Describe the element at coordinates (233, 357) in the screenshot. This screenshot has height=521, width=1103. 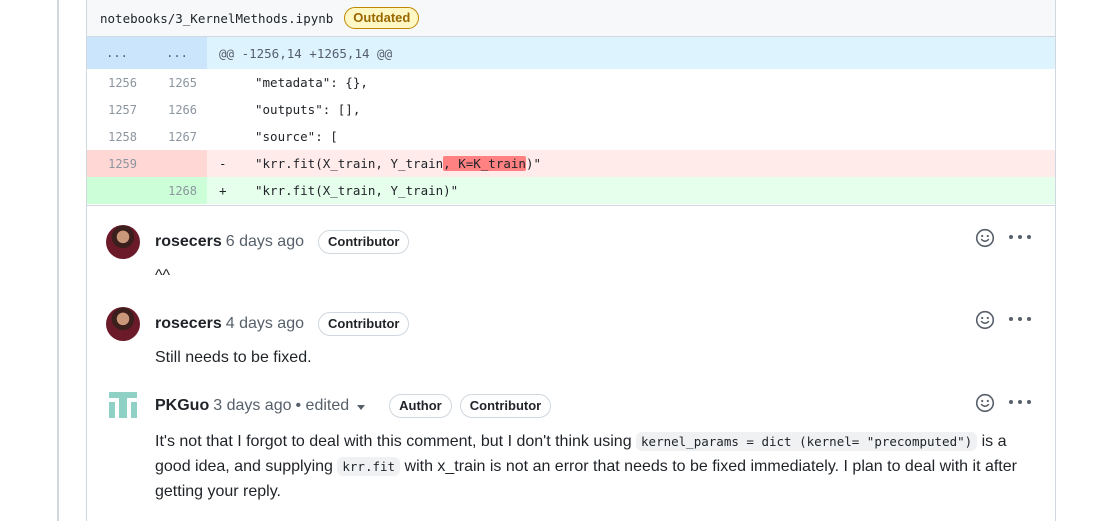
I see `comment-body: Still needs to be fixed.` at that location.